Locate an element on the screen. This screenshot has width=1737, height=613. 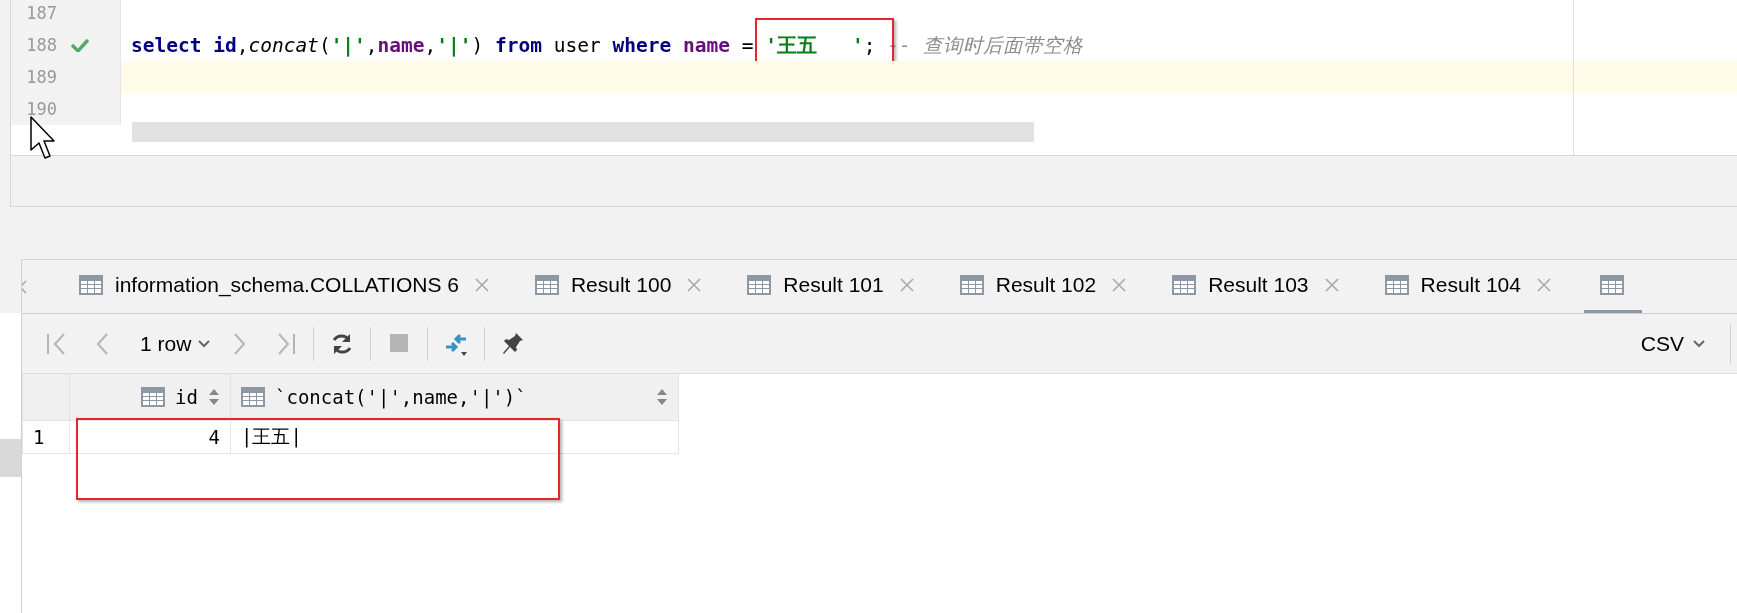
result-tab: information_schema.COLLATIONS 6 is located at coordinates (287, 286).